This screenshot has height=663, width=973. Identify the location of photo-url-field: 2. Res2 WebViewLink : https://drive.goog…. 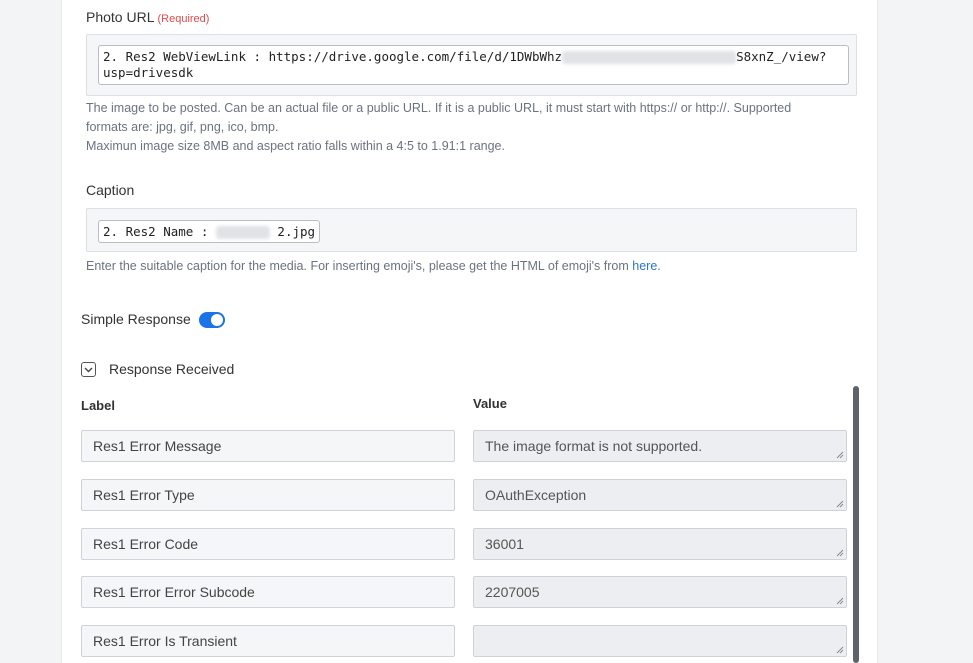
(471, 65).